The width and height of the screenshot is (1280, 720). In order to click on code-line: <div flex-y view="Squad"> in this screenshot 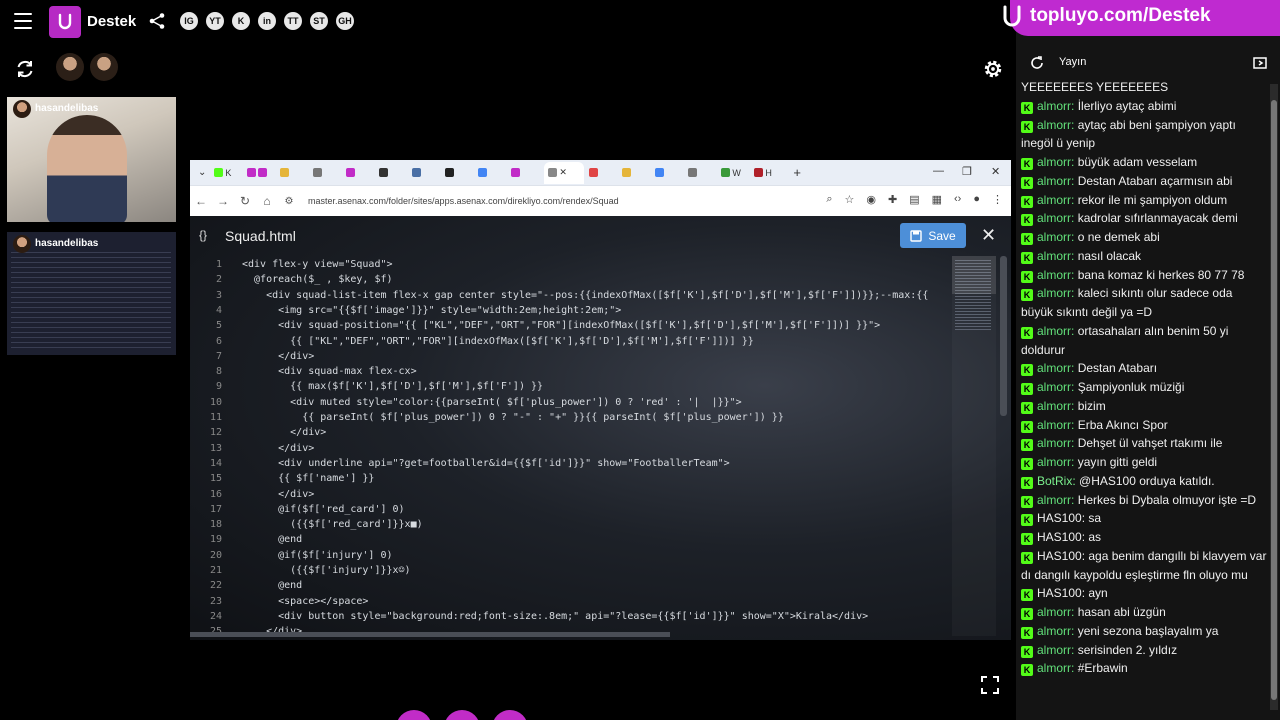, I will do `click(317, 264)`.